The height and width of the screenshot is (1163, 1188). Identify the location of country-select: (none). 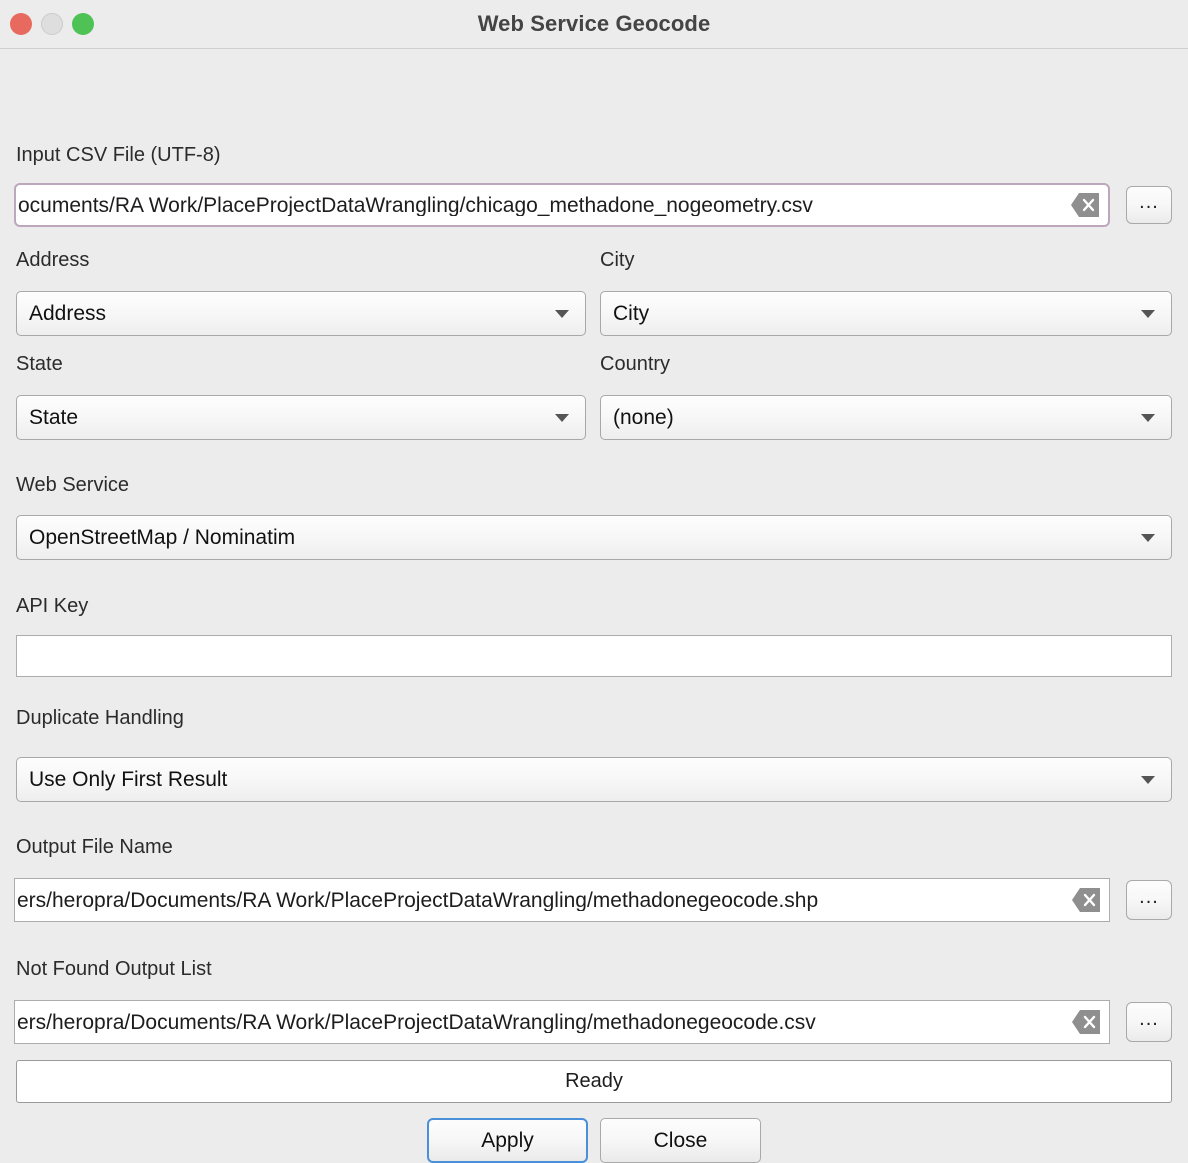
(886, 417).